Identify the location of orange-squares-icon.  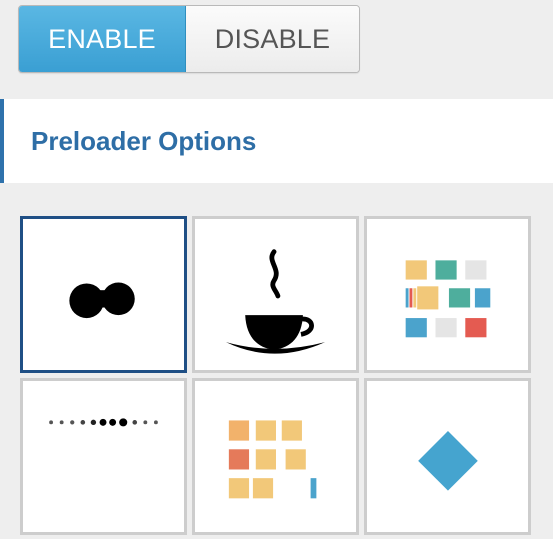
(272, 459).